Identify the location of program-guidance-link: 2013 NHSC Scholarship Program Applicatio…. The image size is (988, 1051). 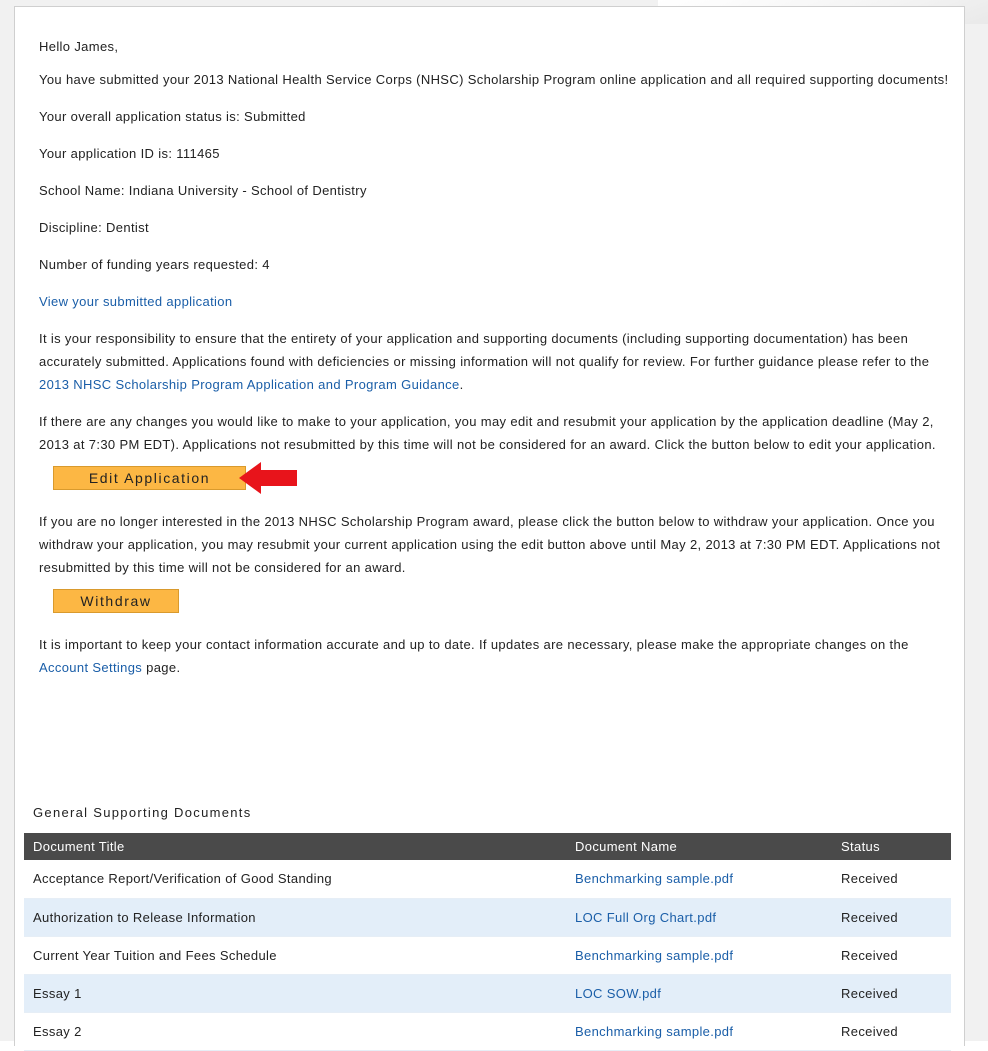
(249, 384).